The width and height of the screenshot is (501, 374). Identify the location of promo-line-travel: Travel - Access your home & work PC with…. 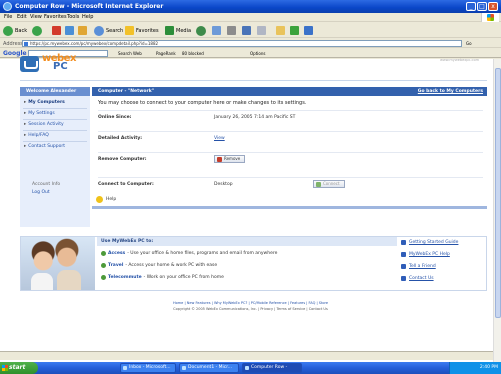
(159, 265).